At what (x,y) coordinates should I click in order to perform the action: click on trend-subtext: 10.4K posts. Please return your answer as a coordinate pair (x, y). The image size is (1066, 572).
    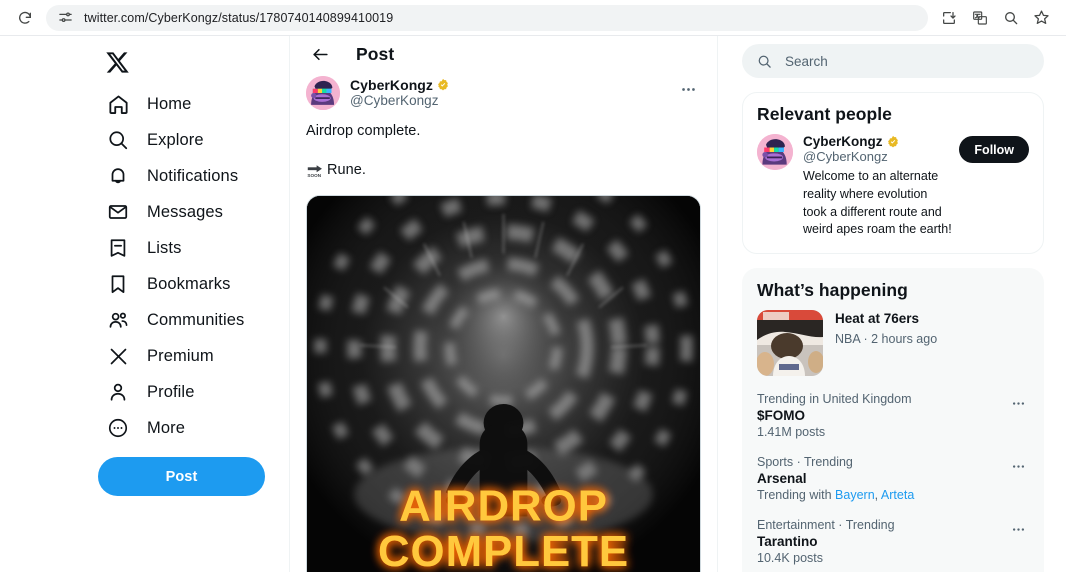
    Looking at the image, I should click on (882, 558).